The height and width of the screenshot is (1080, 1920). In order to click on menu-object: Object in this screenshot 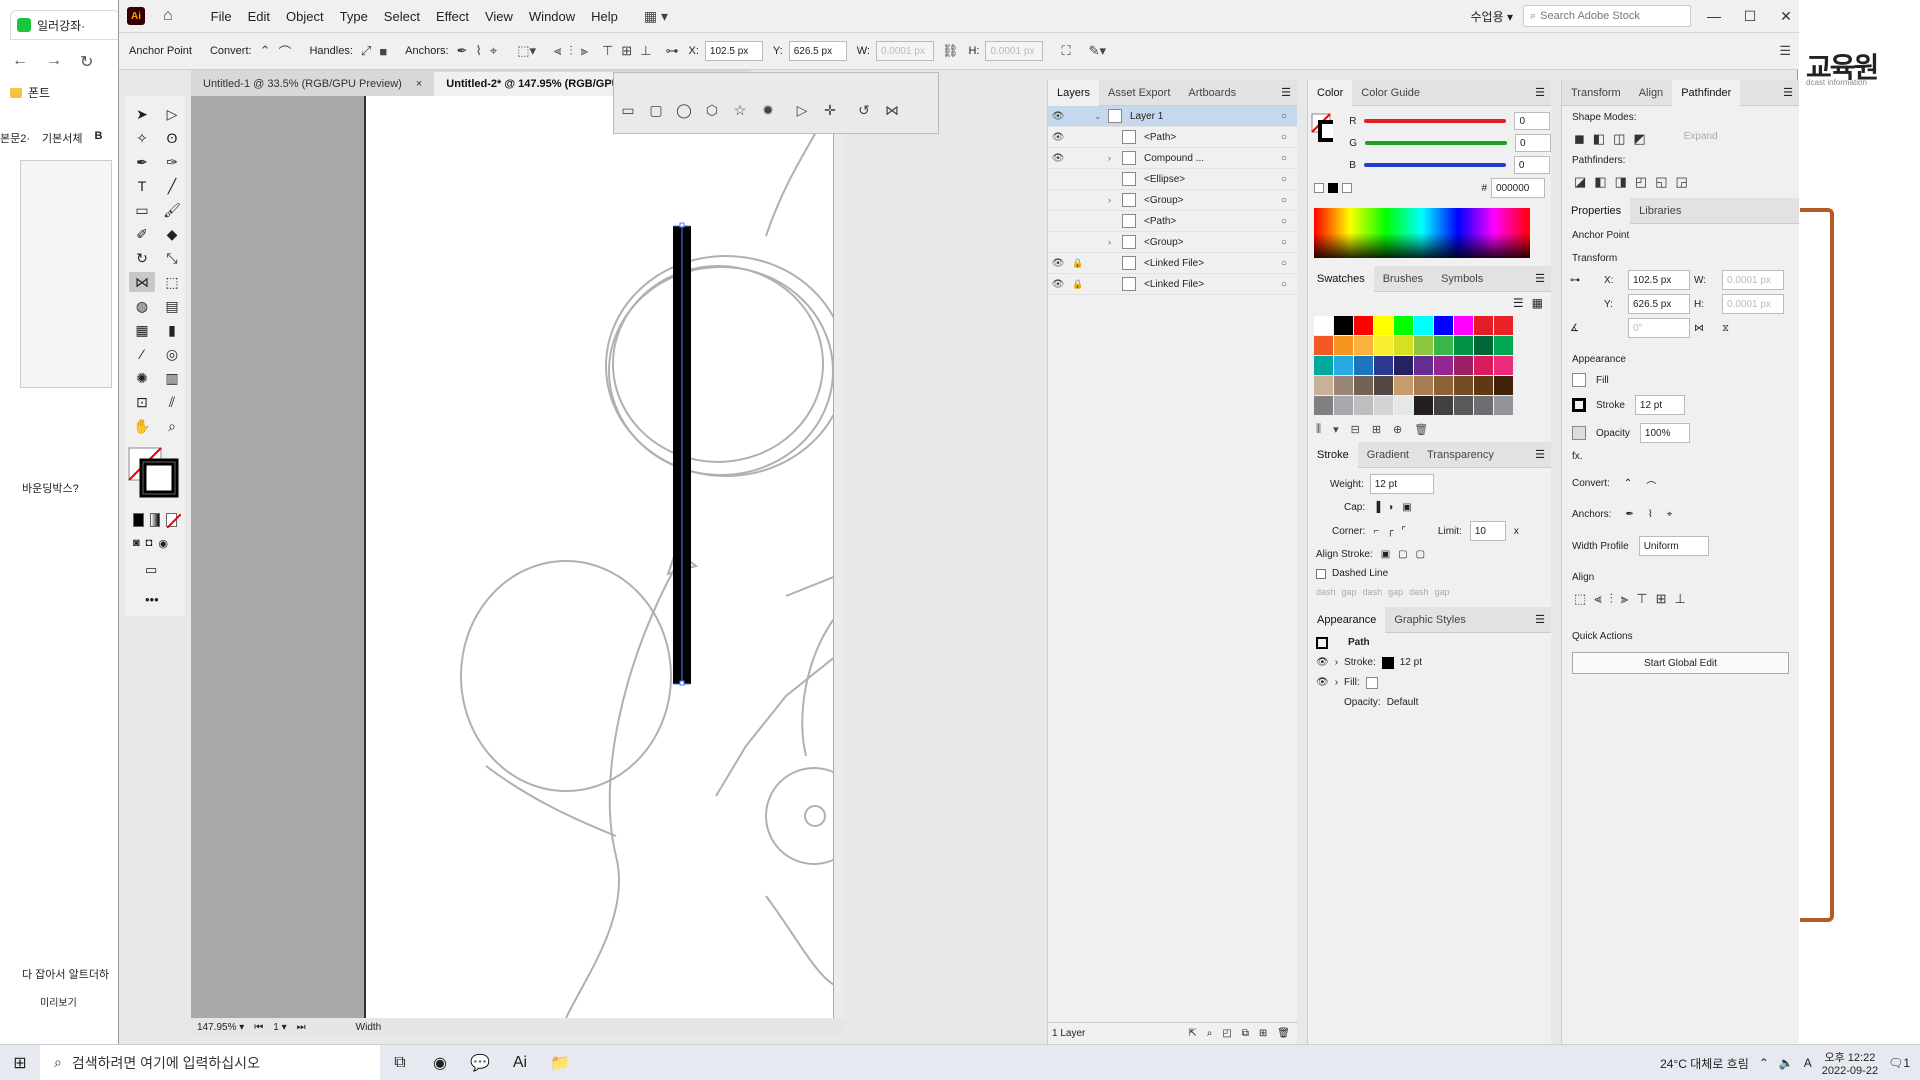, I will do `click(305, 16)`.